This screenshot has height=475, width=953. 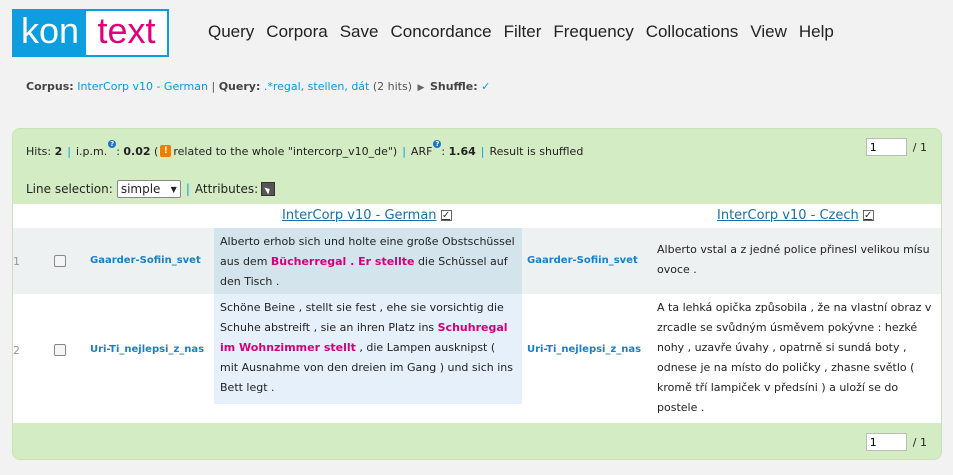 What do you see at coordinates (816, 32) in the screenshot?
I see `menu-help: Help` at bounding box center [816, 32].